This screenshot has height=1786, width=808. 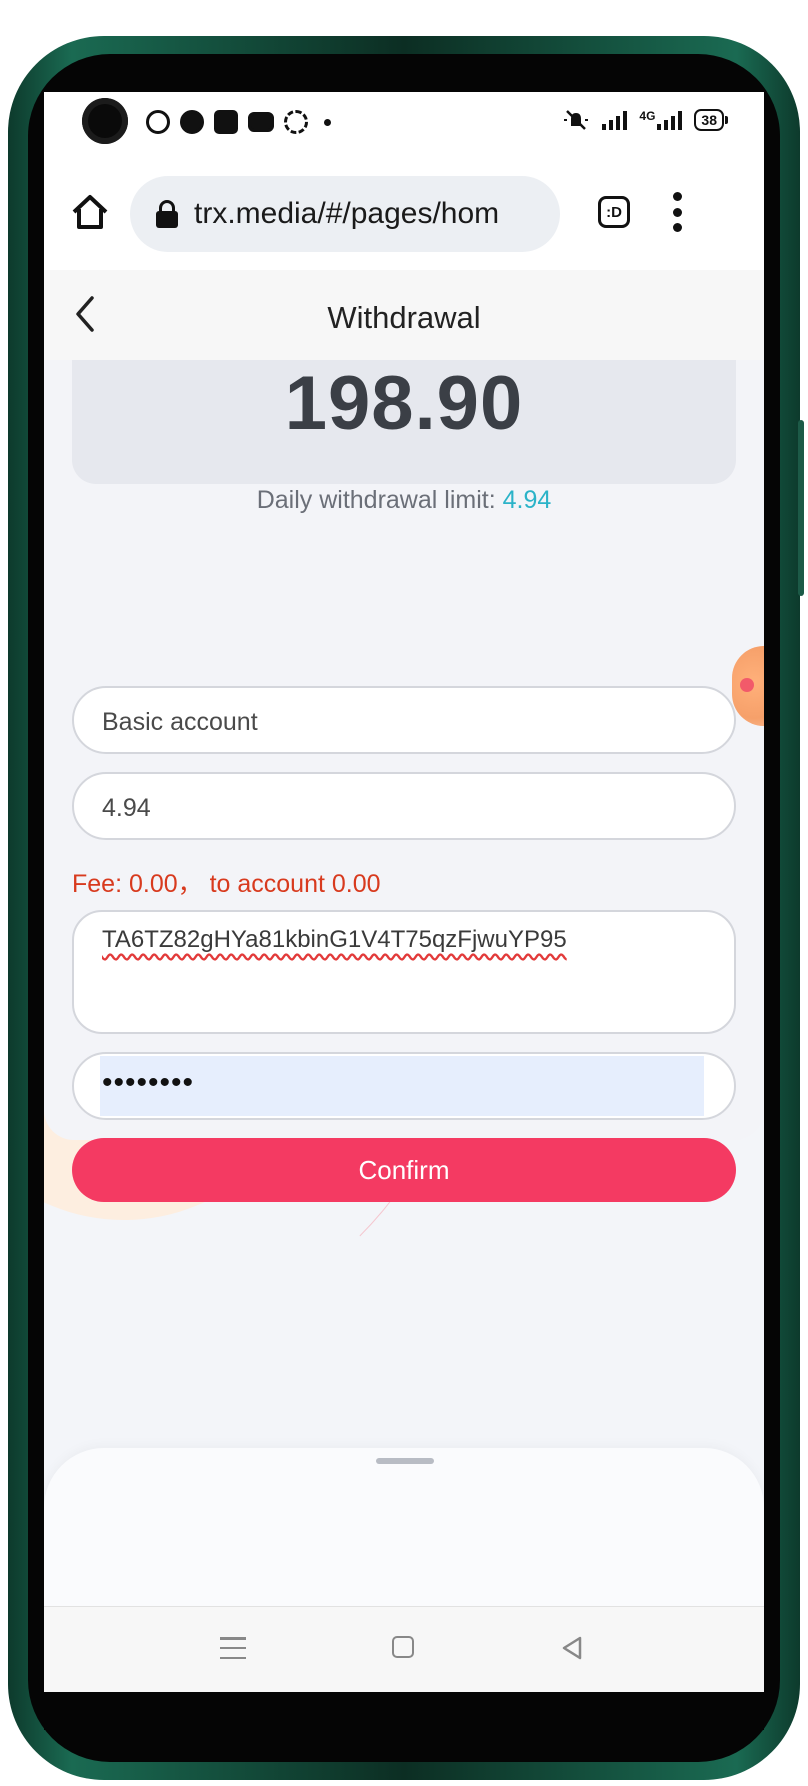 I want to click on front-camera, so click(x=105, y=121).